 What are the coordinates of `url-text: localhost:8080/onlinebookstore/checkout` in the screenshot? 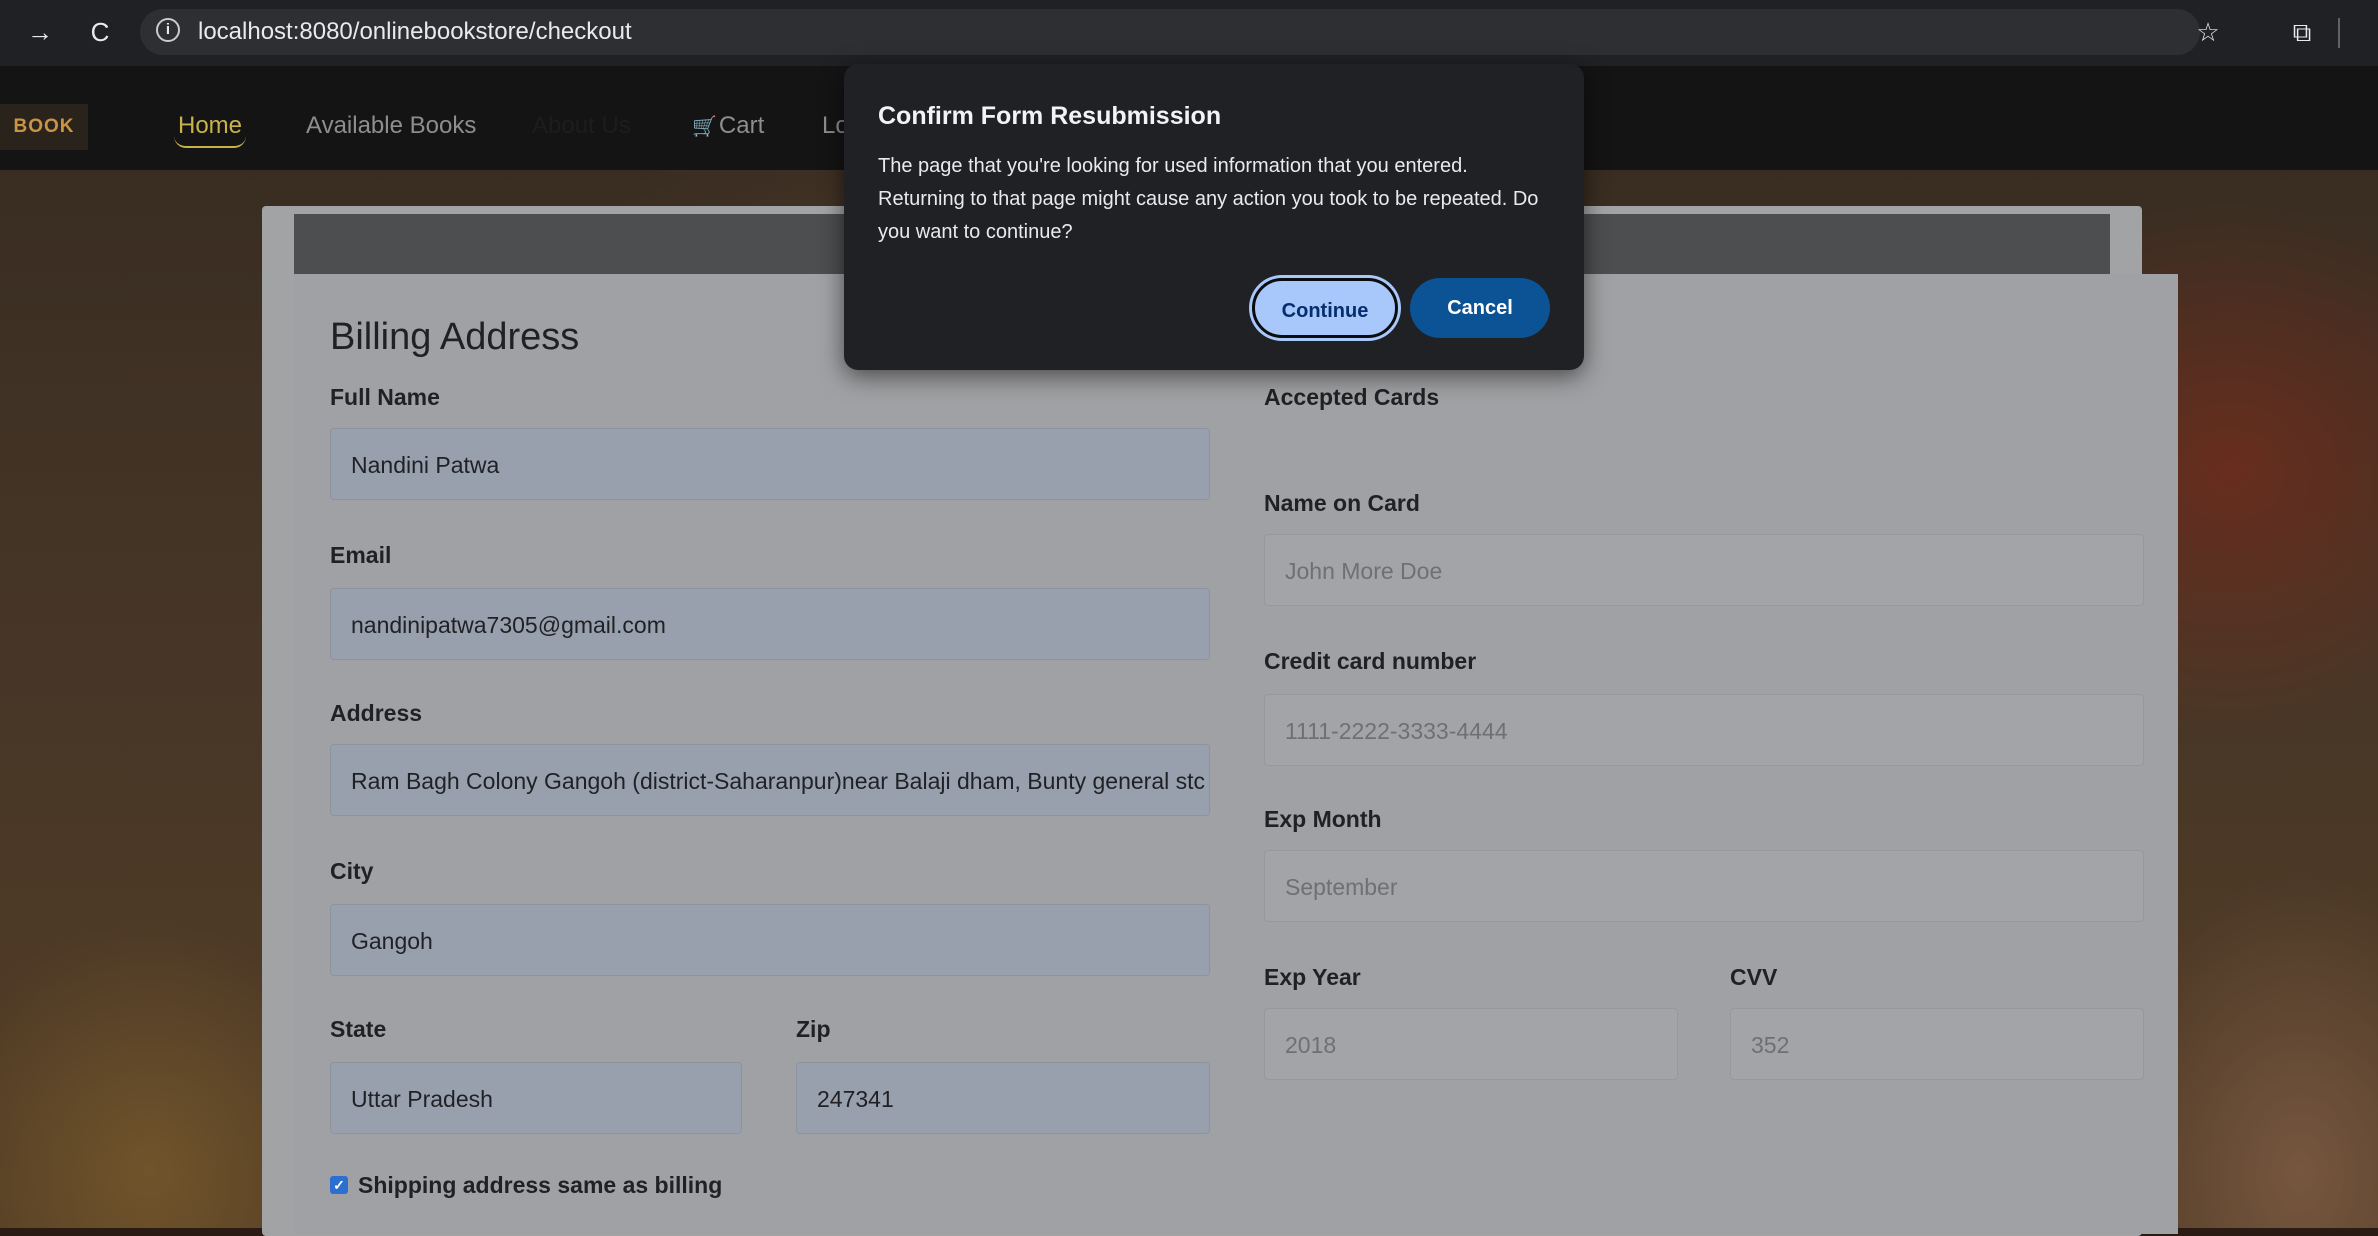 It's located at (415, 32).